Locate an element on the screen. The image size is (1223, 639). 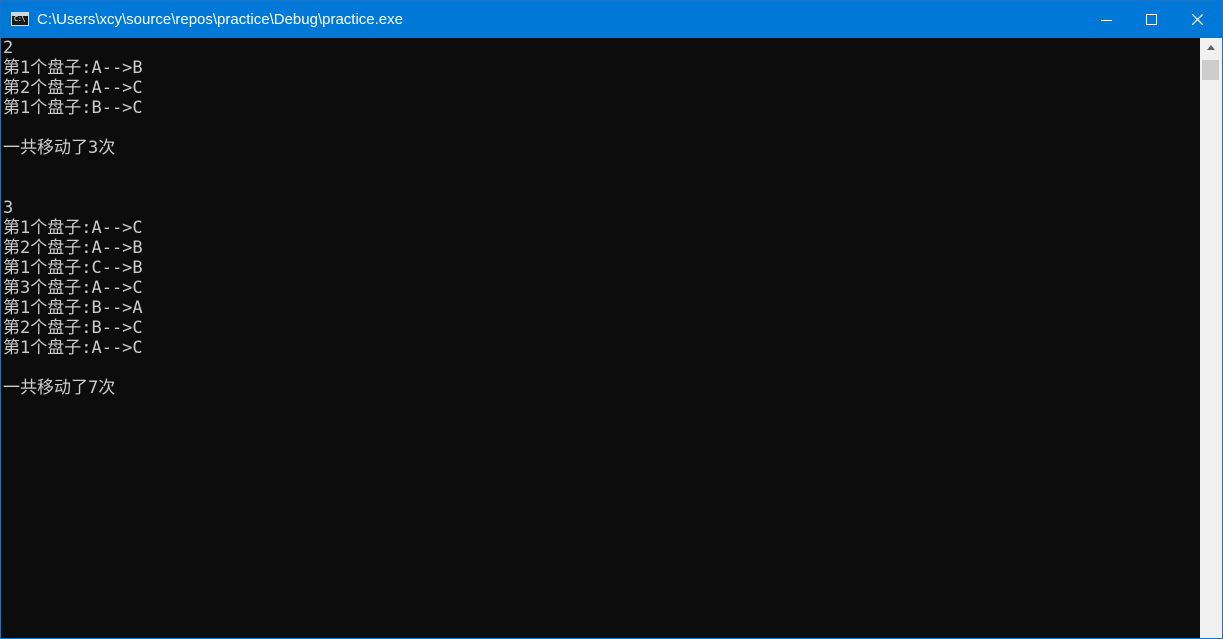
minimize-button is located at coordinates (1106, 19).